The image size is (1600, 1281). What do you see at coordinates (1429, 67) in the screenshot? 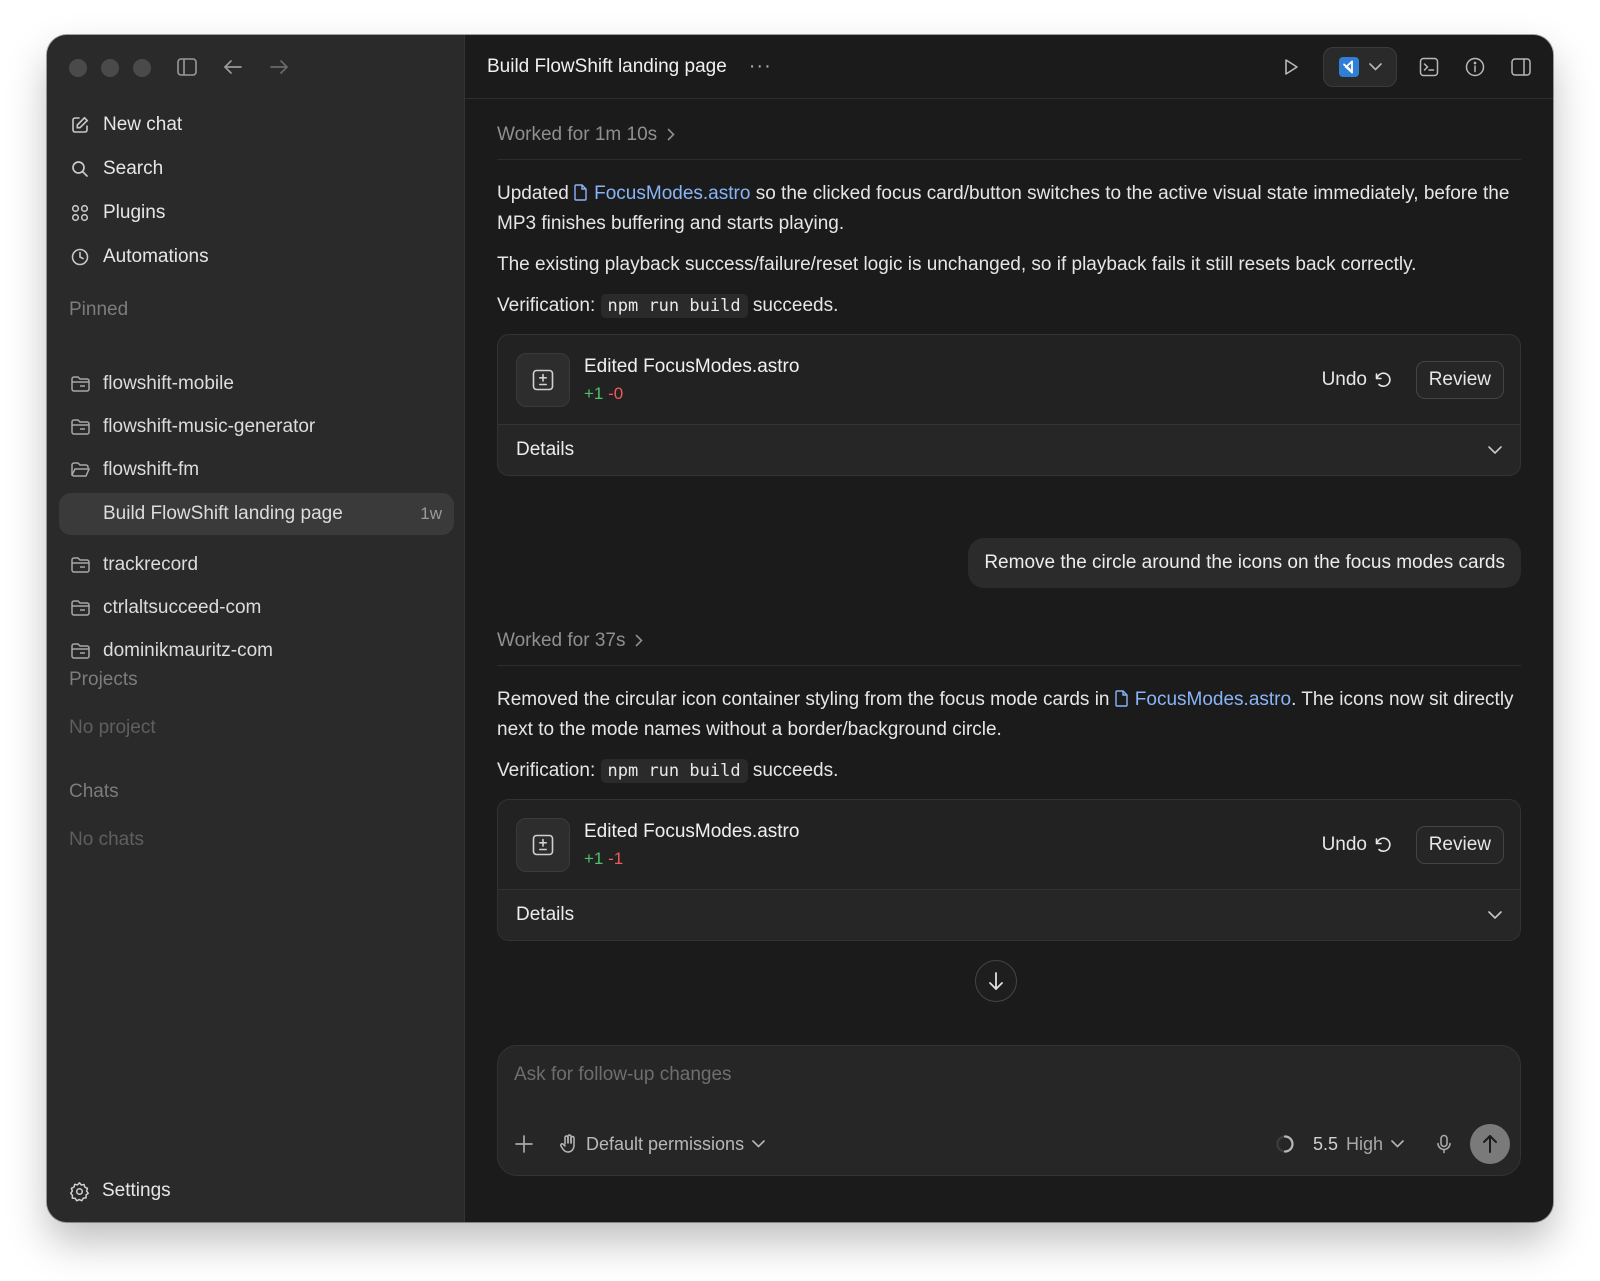
I see `terminal-icon` at bounding box center [1429, 67].